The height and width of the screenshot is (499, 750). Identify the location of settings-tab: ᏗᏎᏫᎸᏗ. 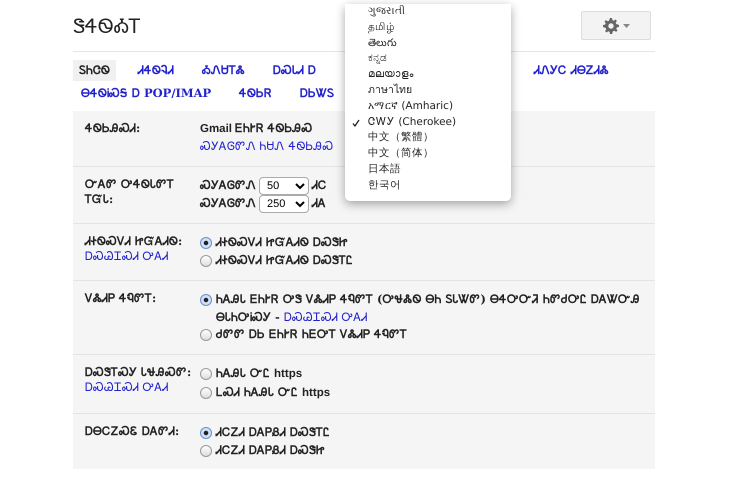
(156, 71).